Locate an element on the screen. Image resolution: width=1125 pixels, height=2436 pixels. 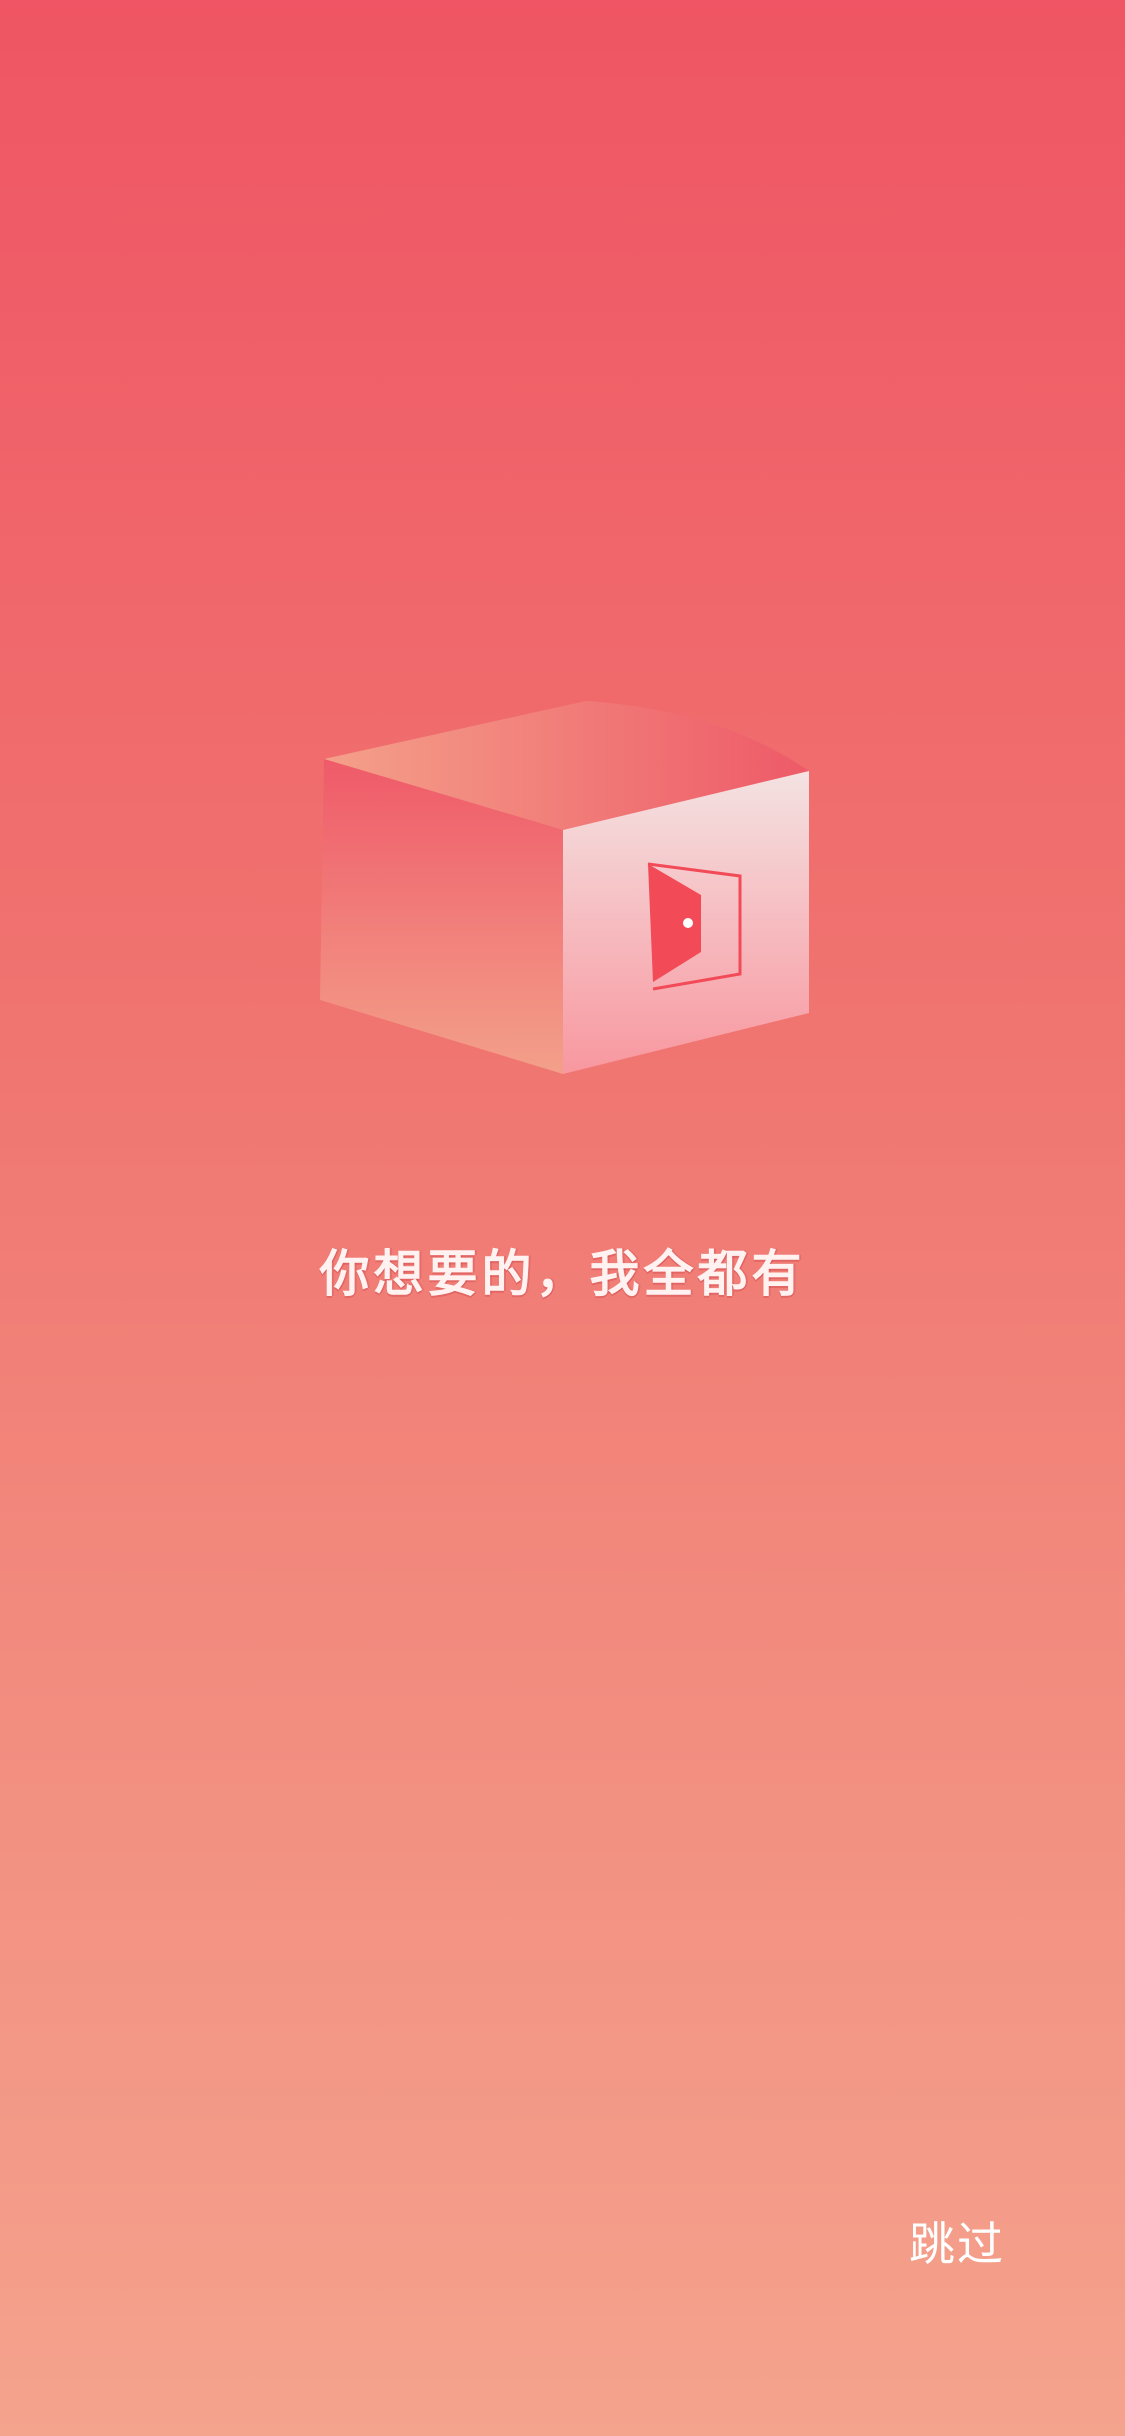
app-logo is located at coordinates (570, 890).